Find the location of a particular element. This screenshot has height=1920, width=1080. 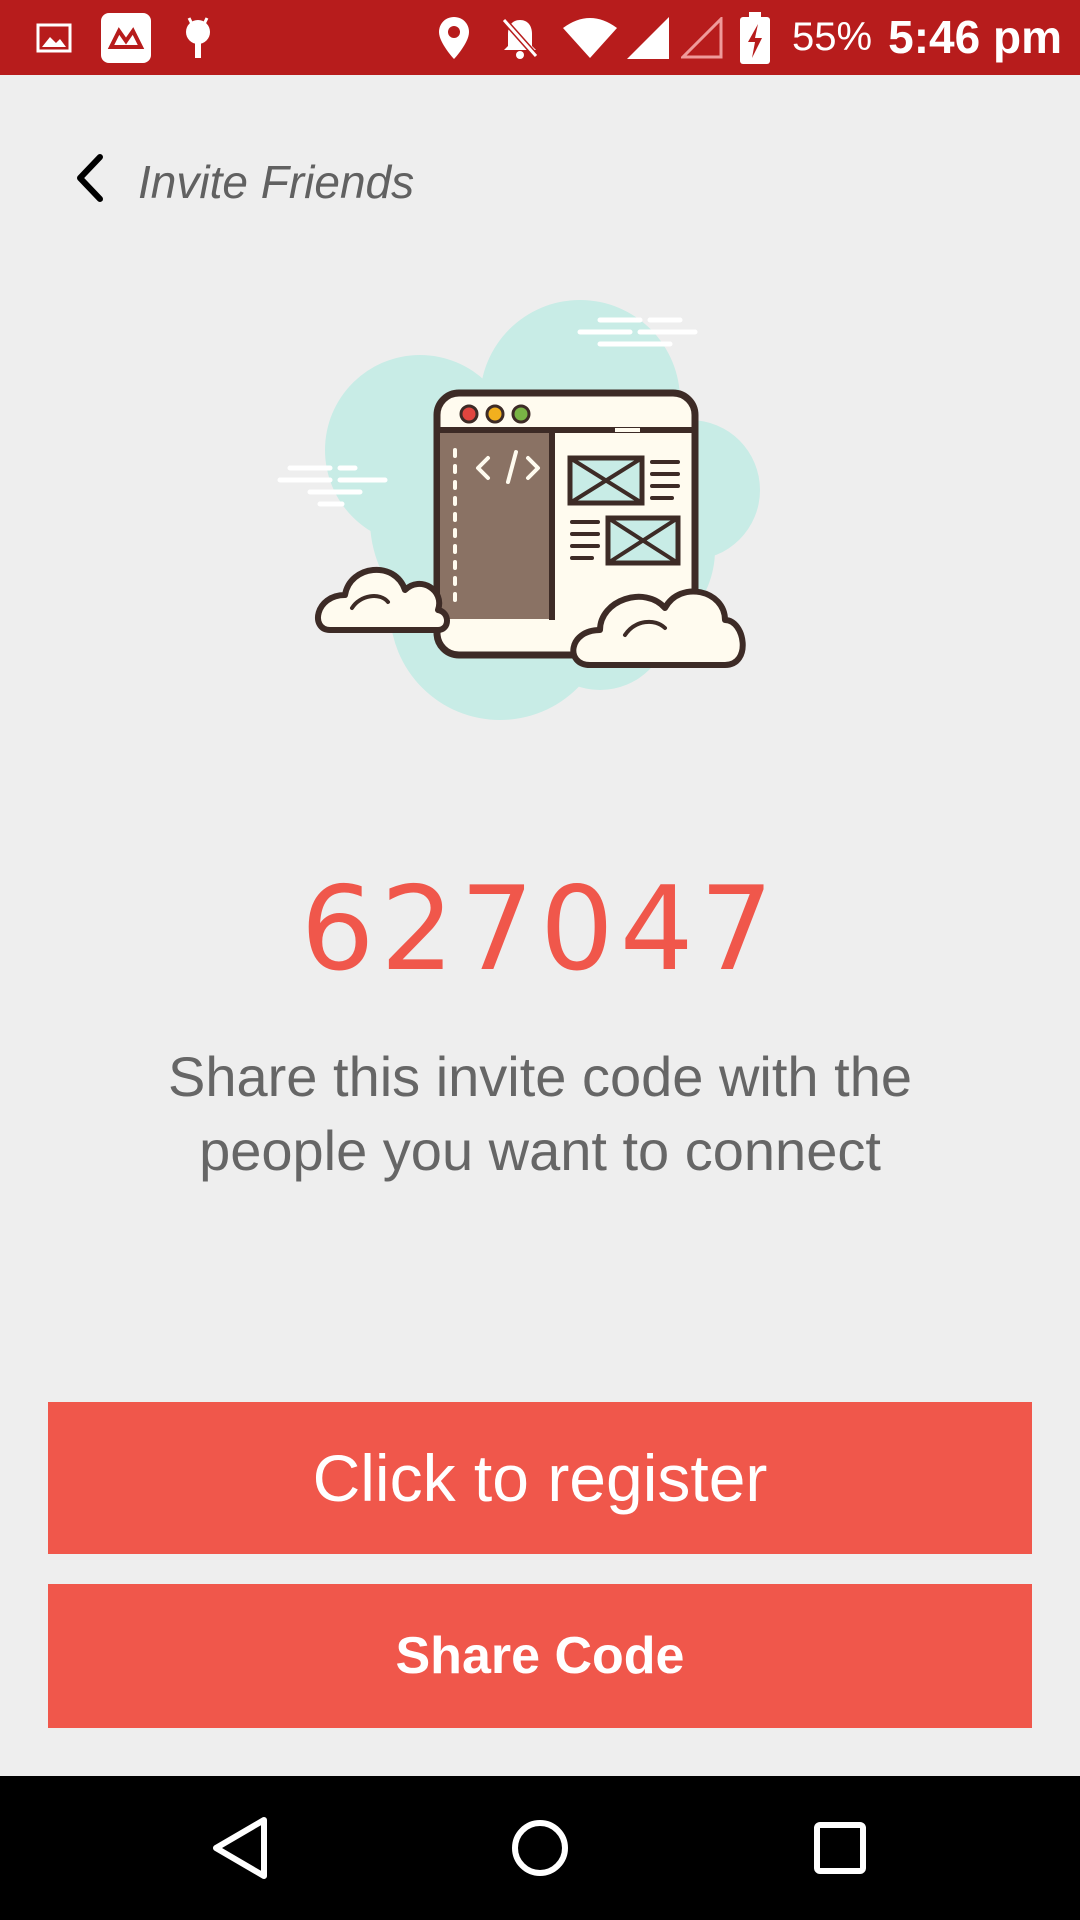

header: Invite Friends is located at coordinates (540, 170).